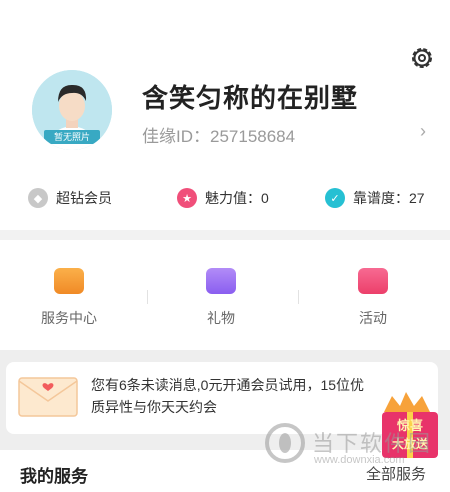  What do you see at coordinates (84, 198) in the screenshot?
I see `stat-label: 超钻会员` at bounding box center [84, 198].